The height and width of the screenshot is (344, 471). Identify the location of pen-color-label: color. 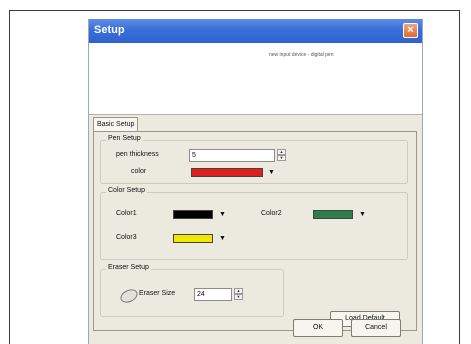
(139, 171).